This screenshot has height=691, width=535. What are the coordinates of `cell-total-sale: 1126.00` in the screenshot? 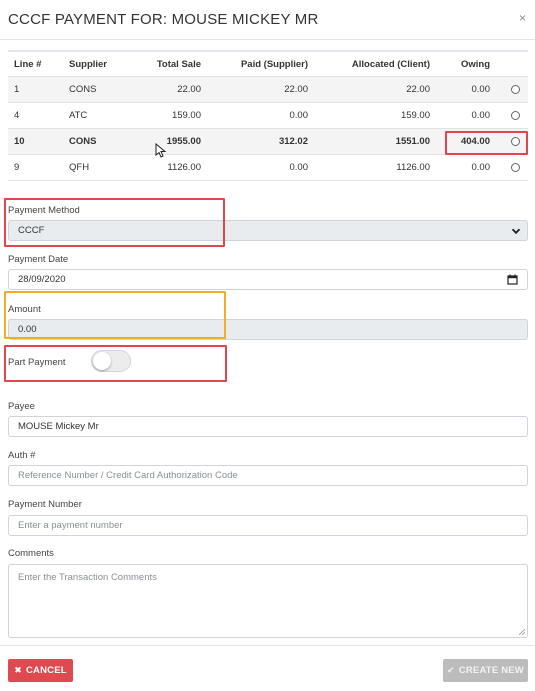 It's located at (184, 167).